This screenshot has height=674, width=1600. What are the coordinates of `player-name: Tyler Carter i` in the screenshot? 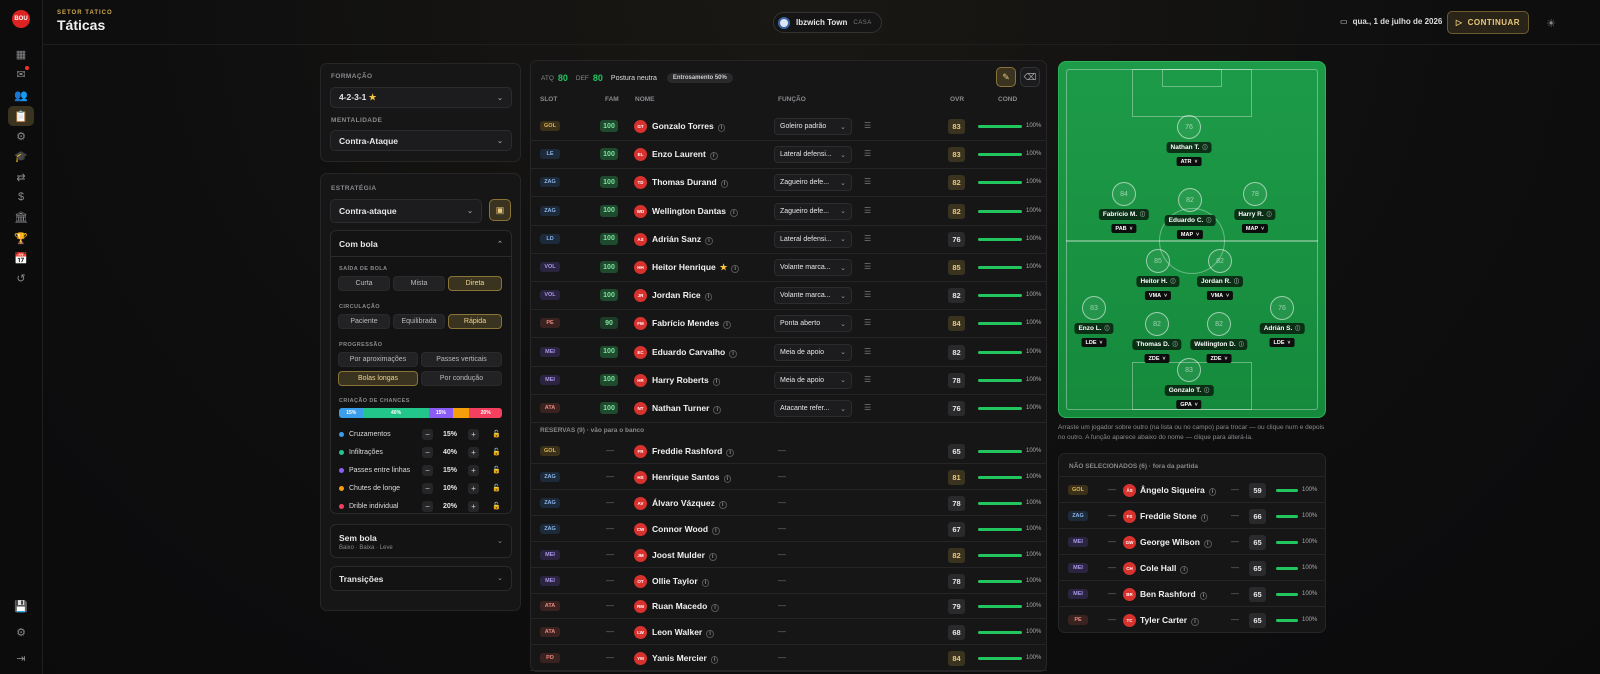 It's located at (1169, 620).